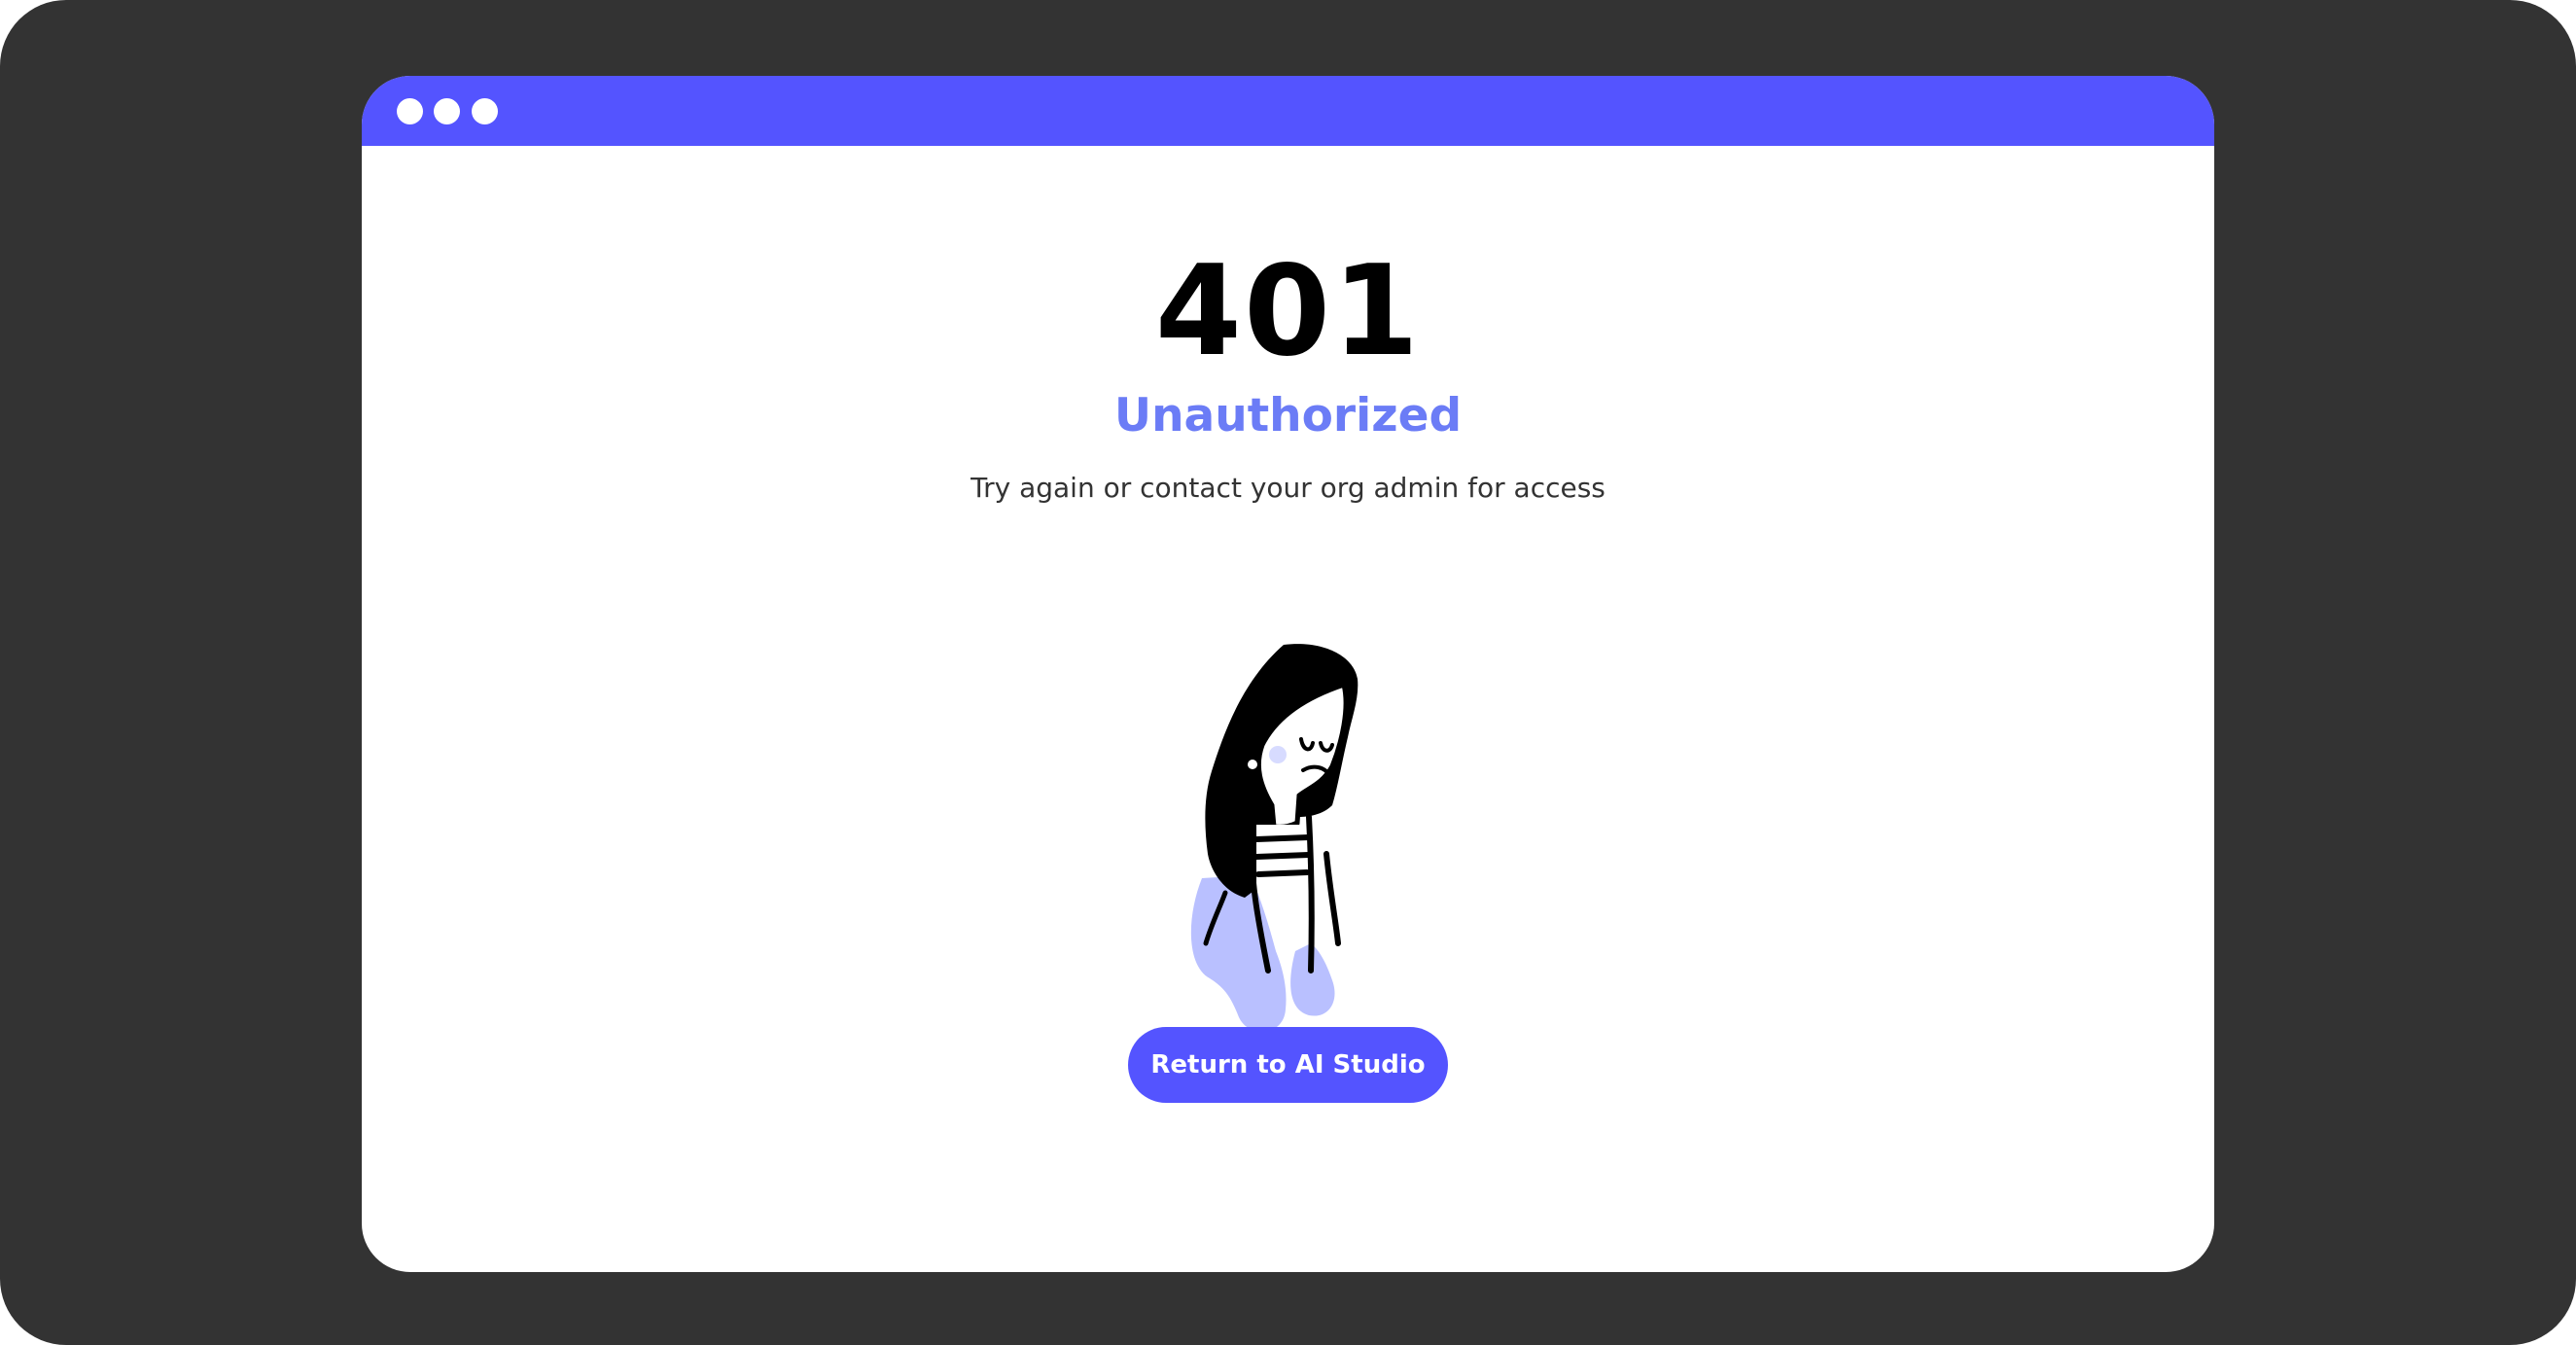 The width and height of the screenshot is (2576, 1345). Describe the element at coordinates (1275, 838) in the screenshot. I see `sad-person-illustration` at that location.